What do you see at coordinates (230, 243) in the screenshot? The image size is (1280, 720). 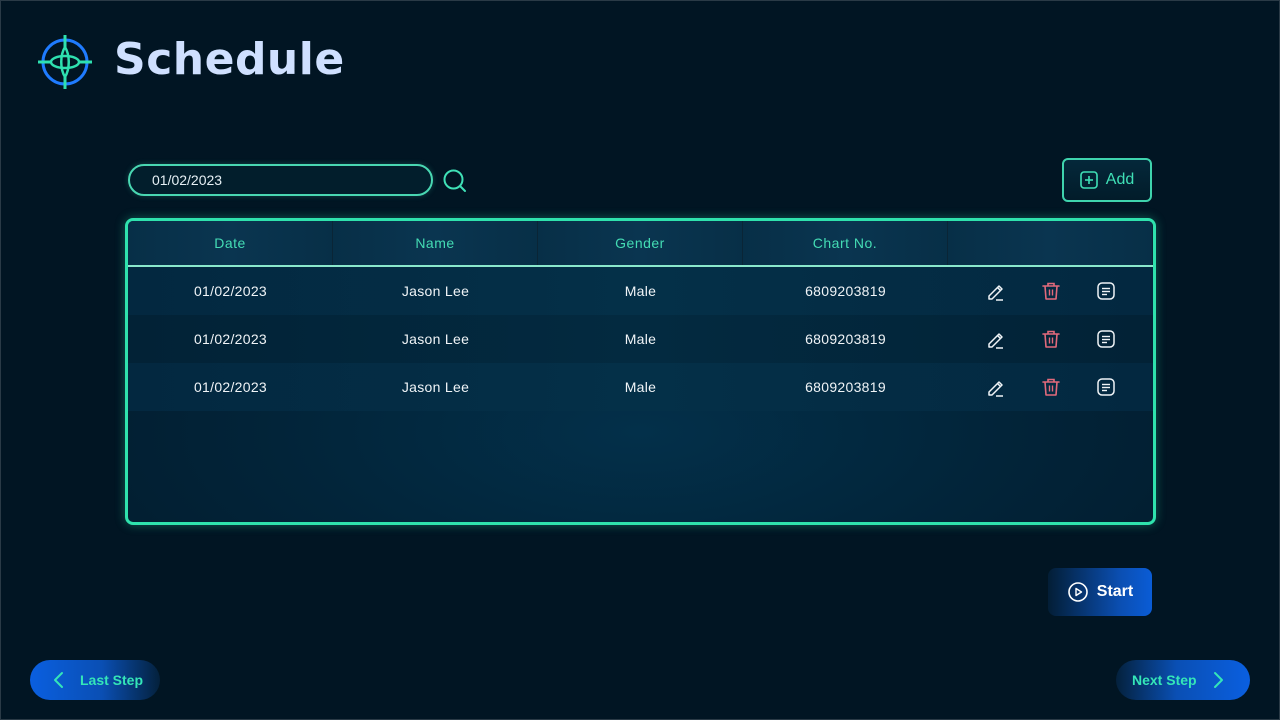 I see `column-header-date: Date` at bounding box center [230, 243].